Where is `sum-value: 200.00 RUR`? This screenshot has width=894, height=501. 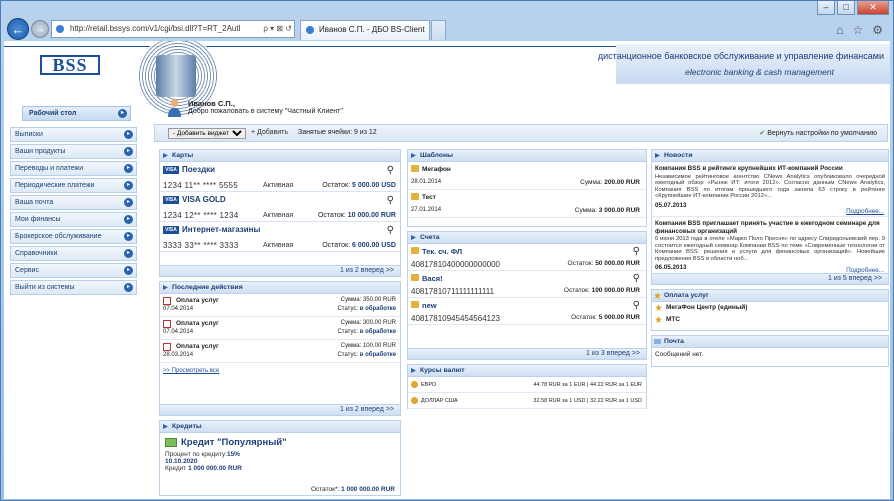
sum-value: 200.00 RUR is located at coordinates (622, 182).